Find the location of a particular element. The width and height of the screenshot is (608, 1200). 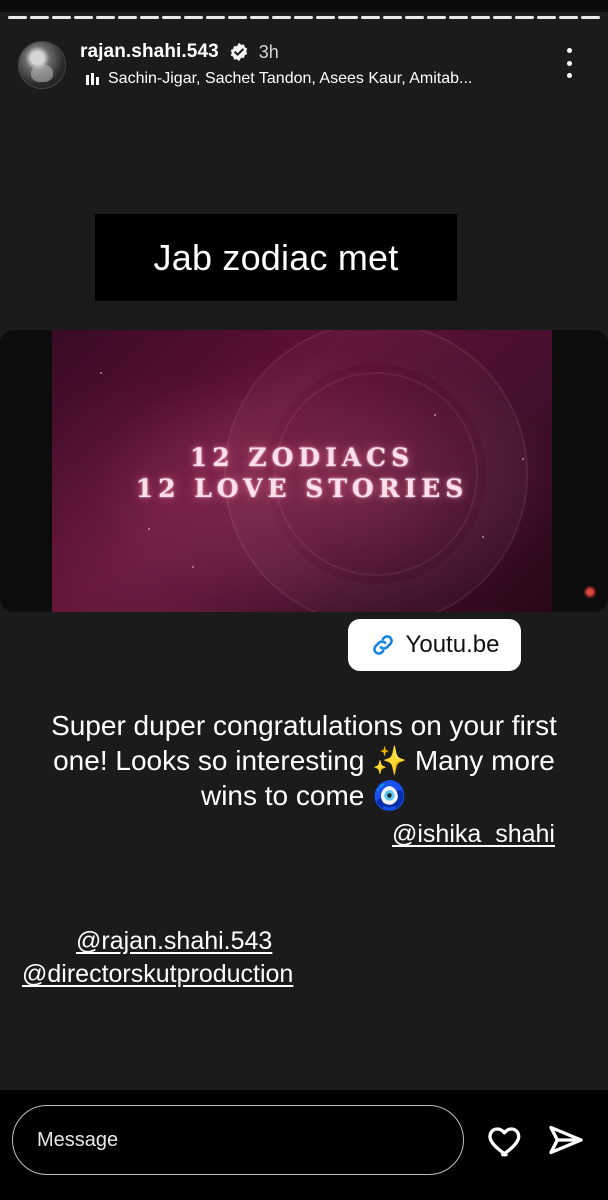

link-text: Youtu.be is located at coordinates (452, 644).